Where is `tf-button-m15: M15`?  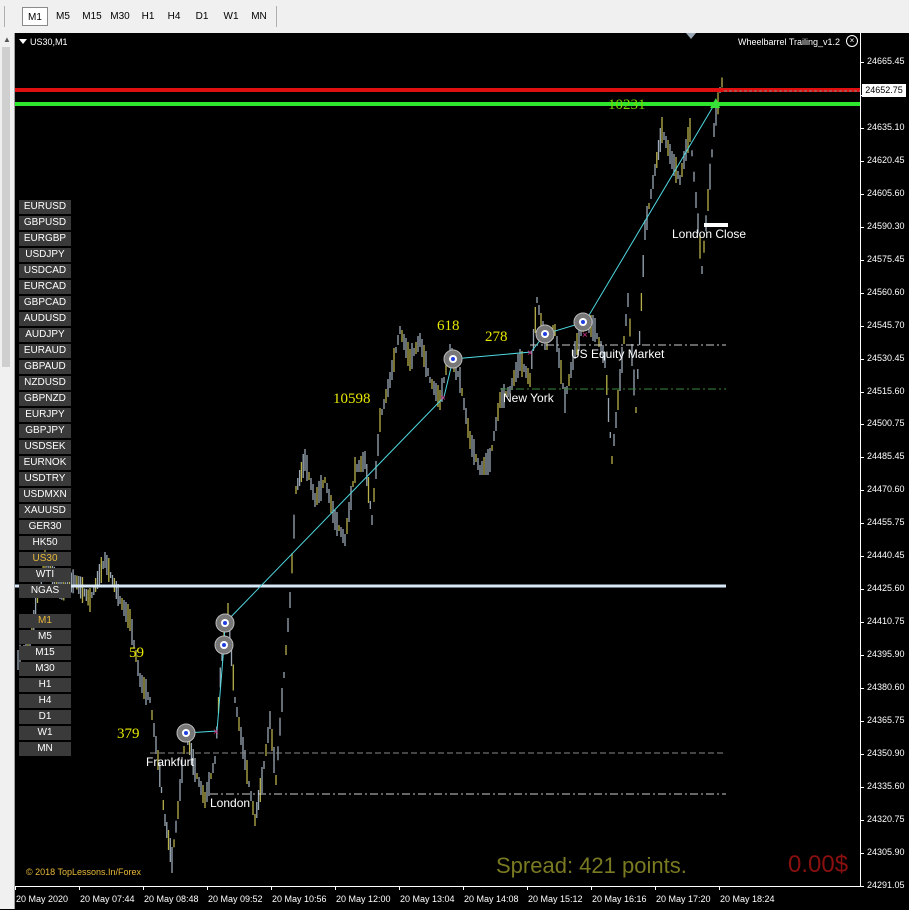 tf-button-m15: M15 is located at coordinates (92, 16).